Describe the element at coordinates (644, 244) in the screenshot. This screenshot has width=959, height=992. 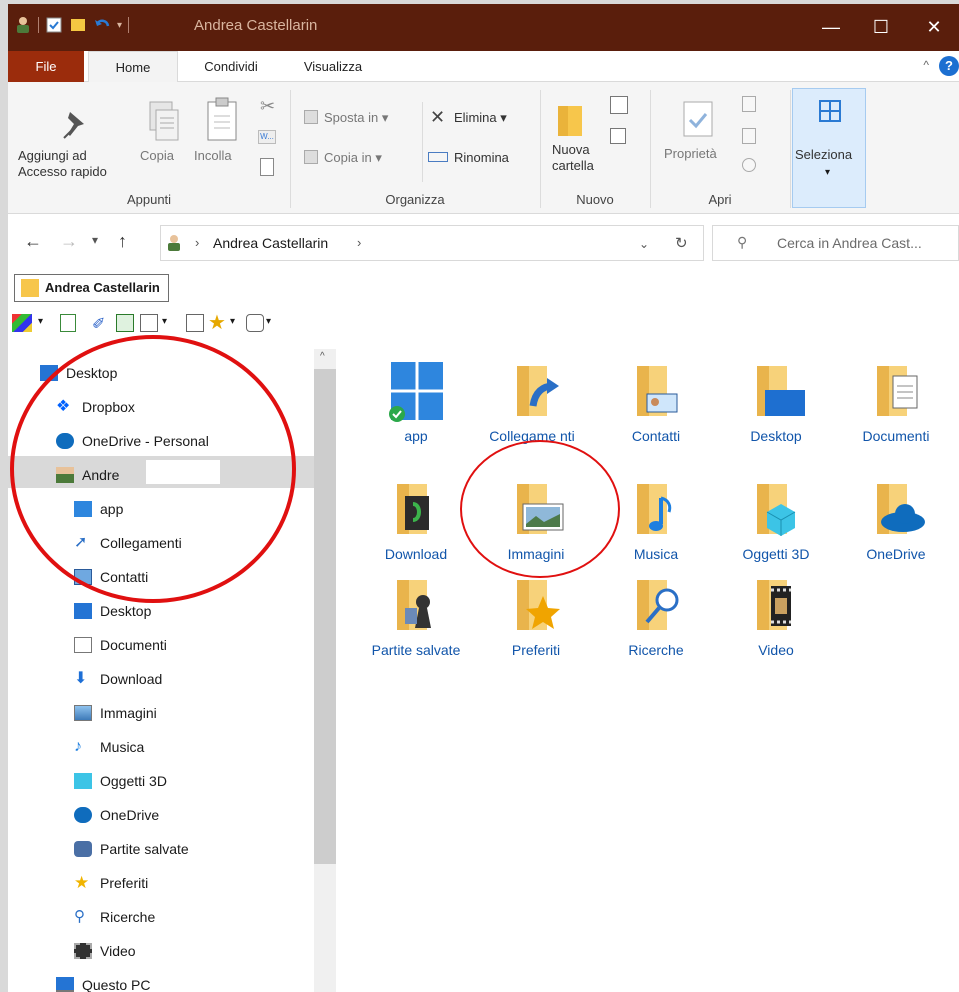
I see `address-dropdown-icon: ⌄` at that location.